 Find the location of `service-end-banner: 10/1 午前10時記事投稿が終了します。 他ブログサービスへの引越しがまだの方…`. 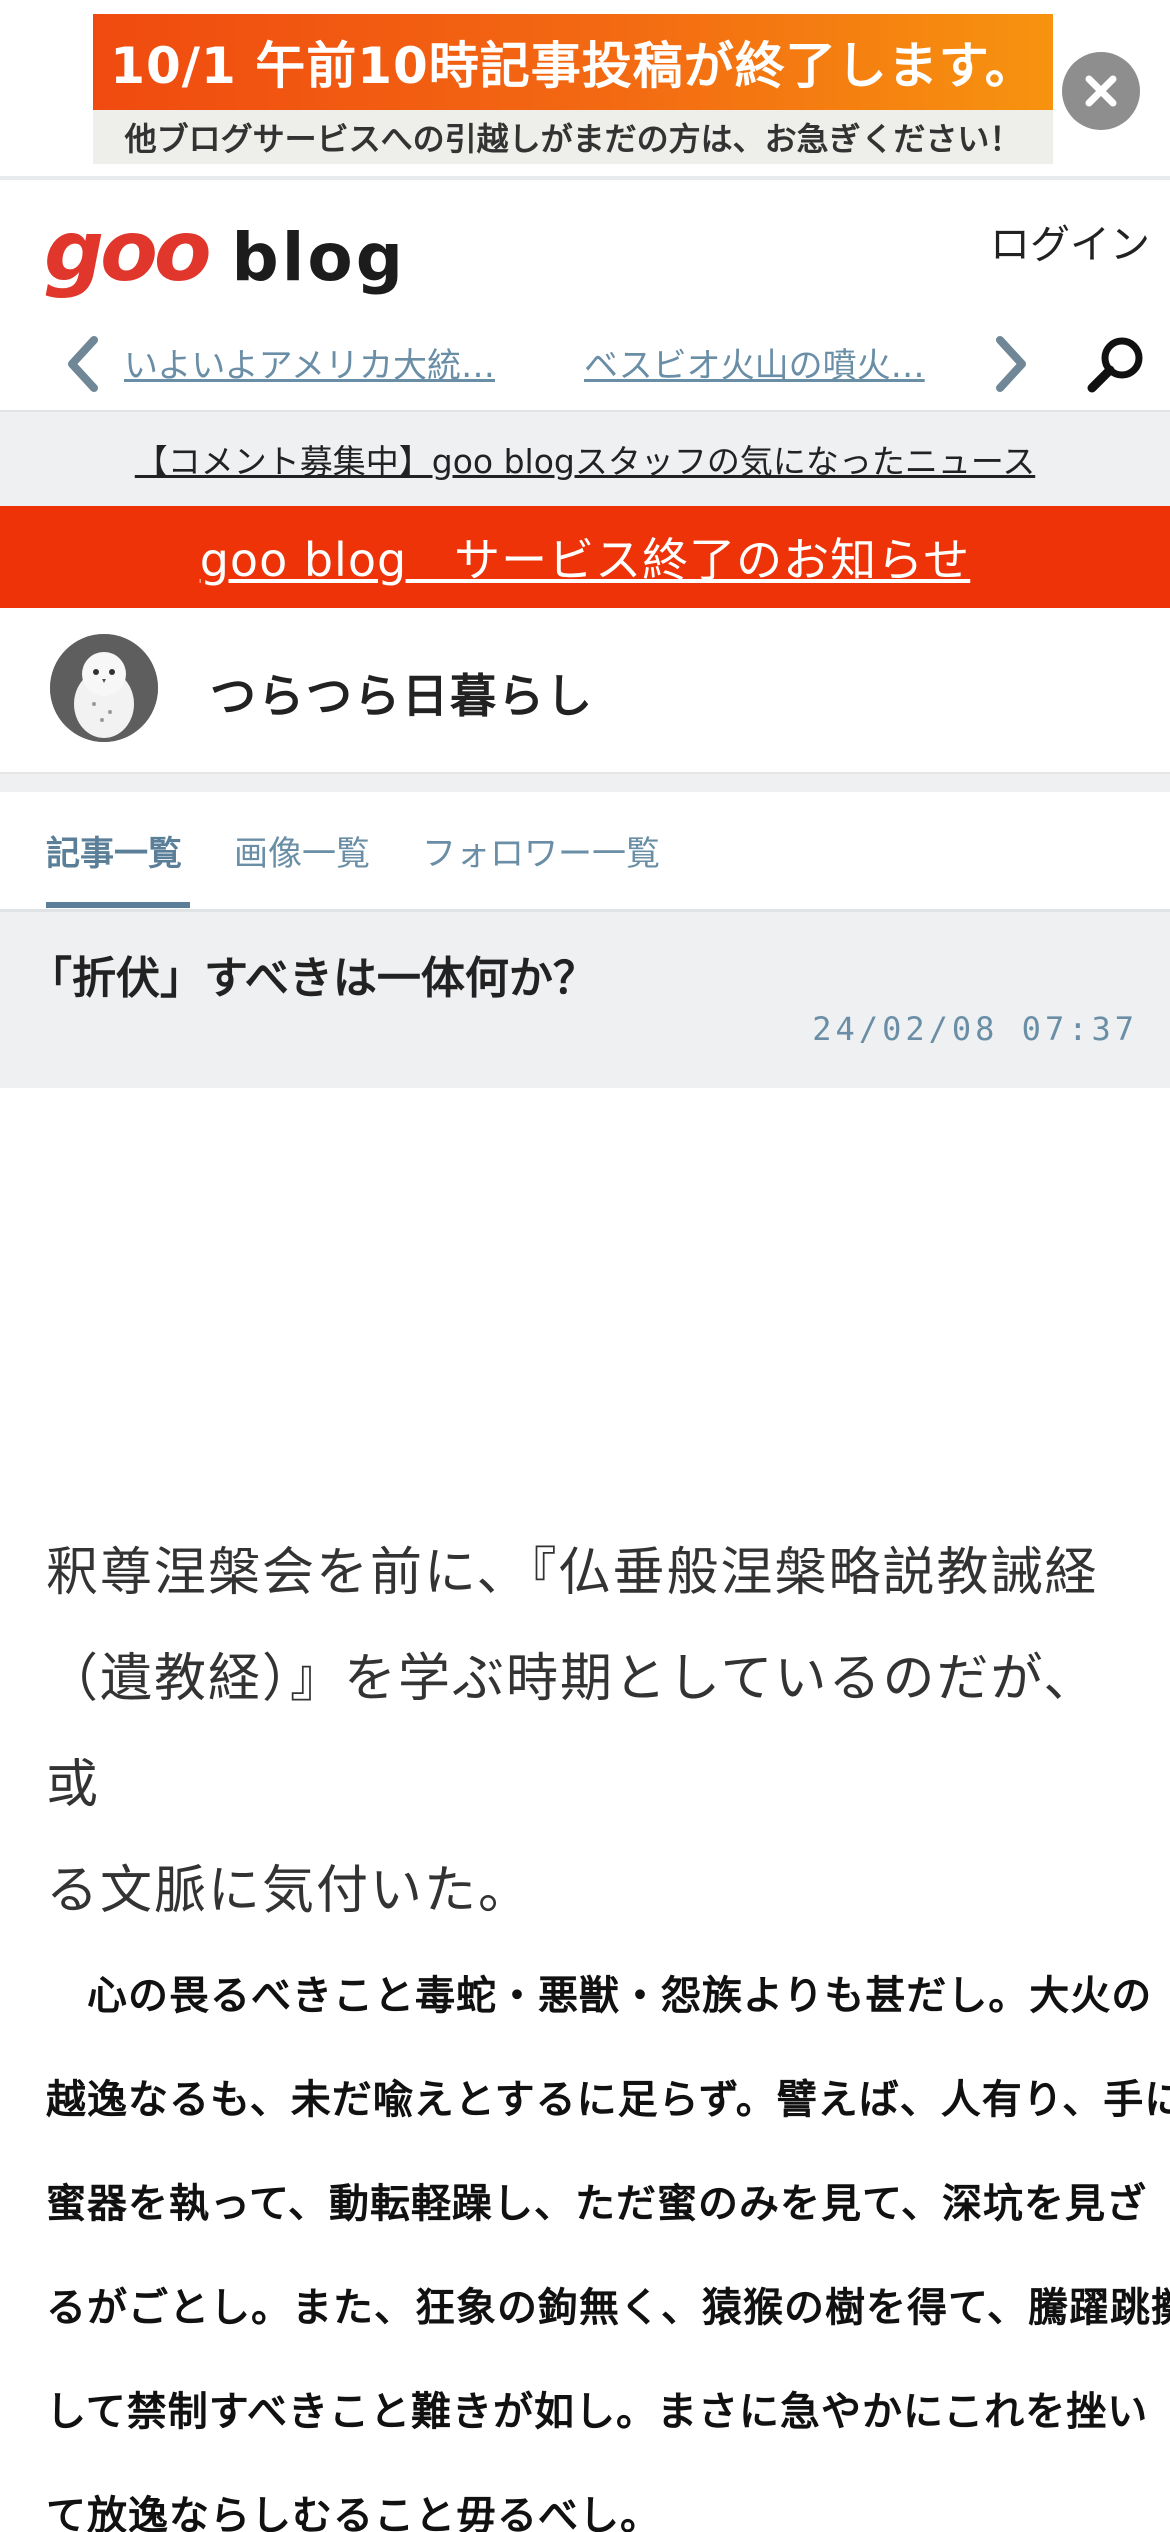

service-end-banner: 10/1 午前10時記事投稿が終了します。 他ブログサービスへの引越しがまだの方… is located at coordinates (573, 89).